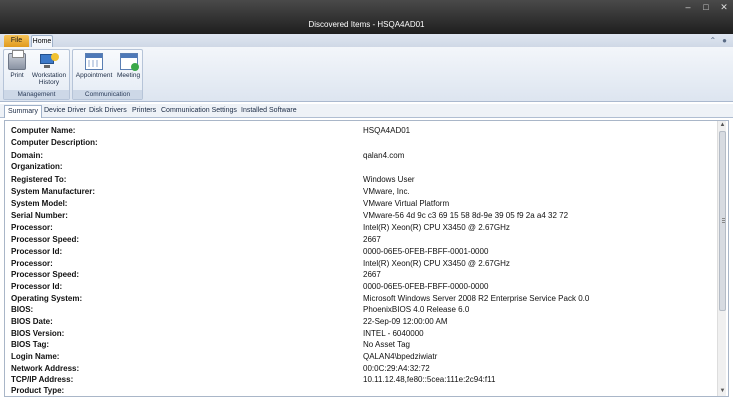 This screenshot has height=400, width=733. What do you see at coordinates (94, 61) in the screenshot?
I see `calendar-icon` at bounding box center [94, 61].